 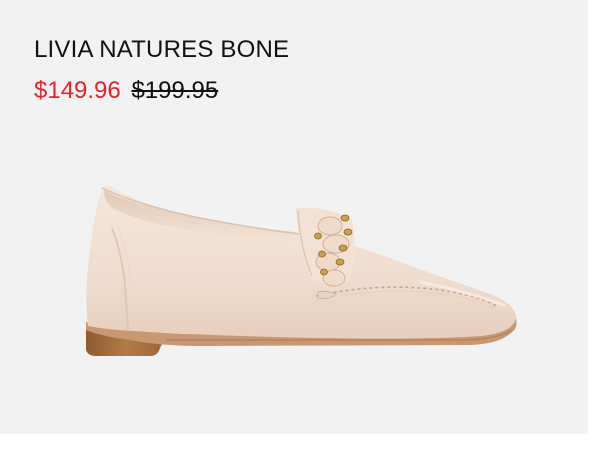 What do you see at coordinates (77, 90) in the screenshot?
I see `sale-price: $149.96` at bounding box center [77, 90].